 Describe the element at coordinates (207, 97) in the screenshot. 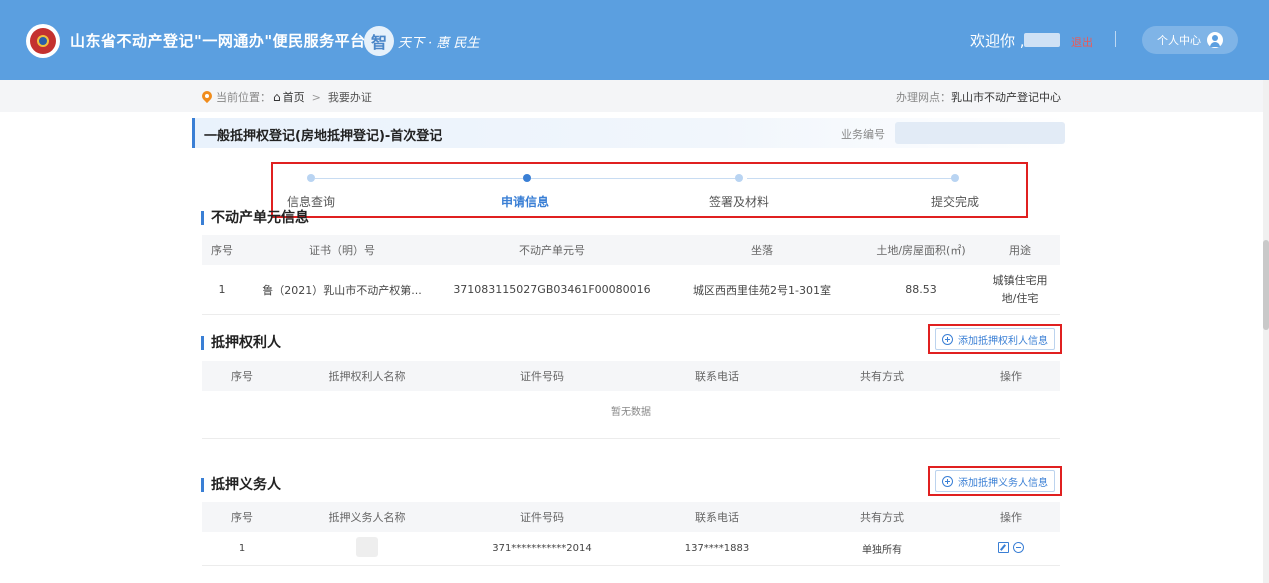

I see `location-pin-icon` at that location.